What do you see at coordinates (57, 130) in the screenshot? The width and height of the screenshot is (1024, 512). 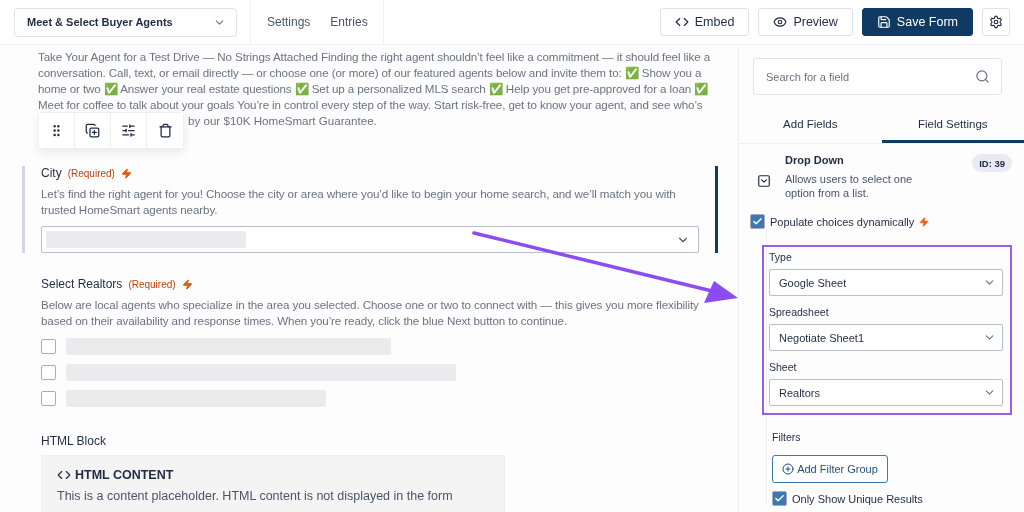 I see `drag-handle` at bounding box center [57, 130].